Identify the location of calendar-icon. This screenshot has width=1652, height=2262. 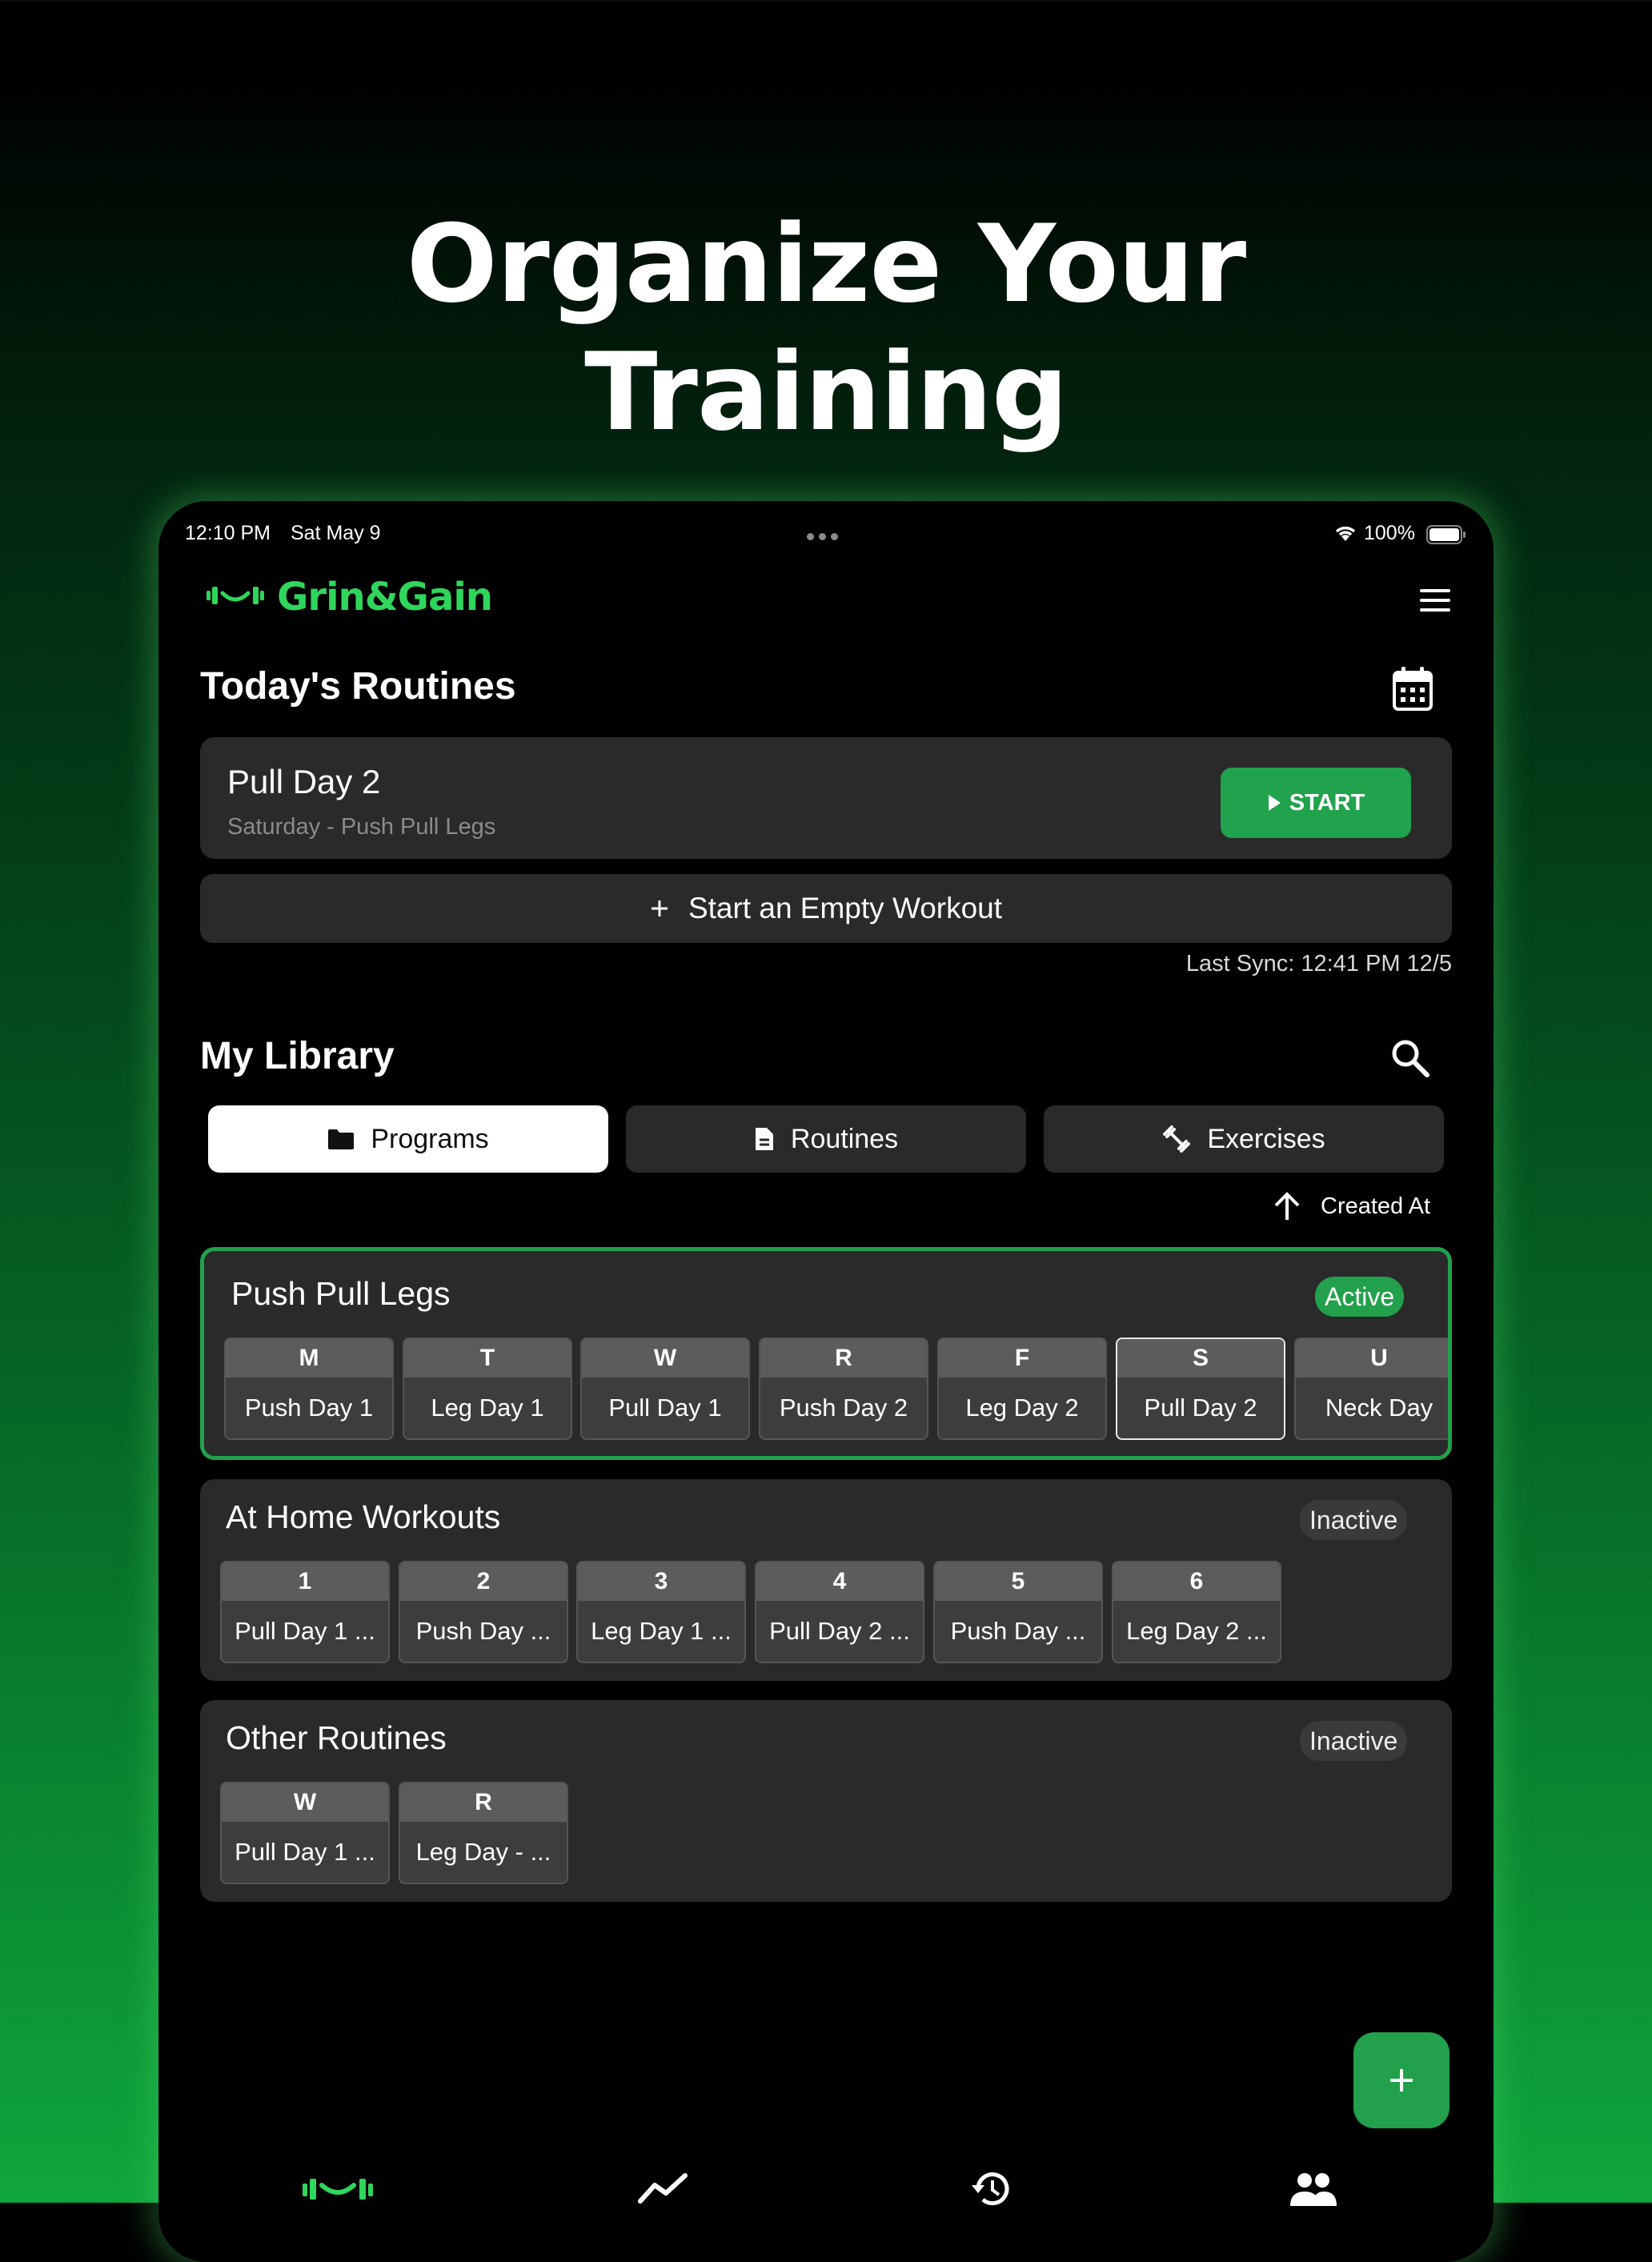
(1412, 691).